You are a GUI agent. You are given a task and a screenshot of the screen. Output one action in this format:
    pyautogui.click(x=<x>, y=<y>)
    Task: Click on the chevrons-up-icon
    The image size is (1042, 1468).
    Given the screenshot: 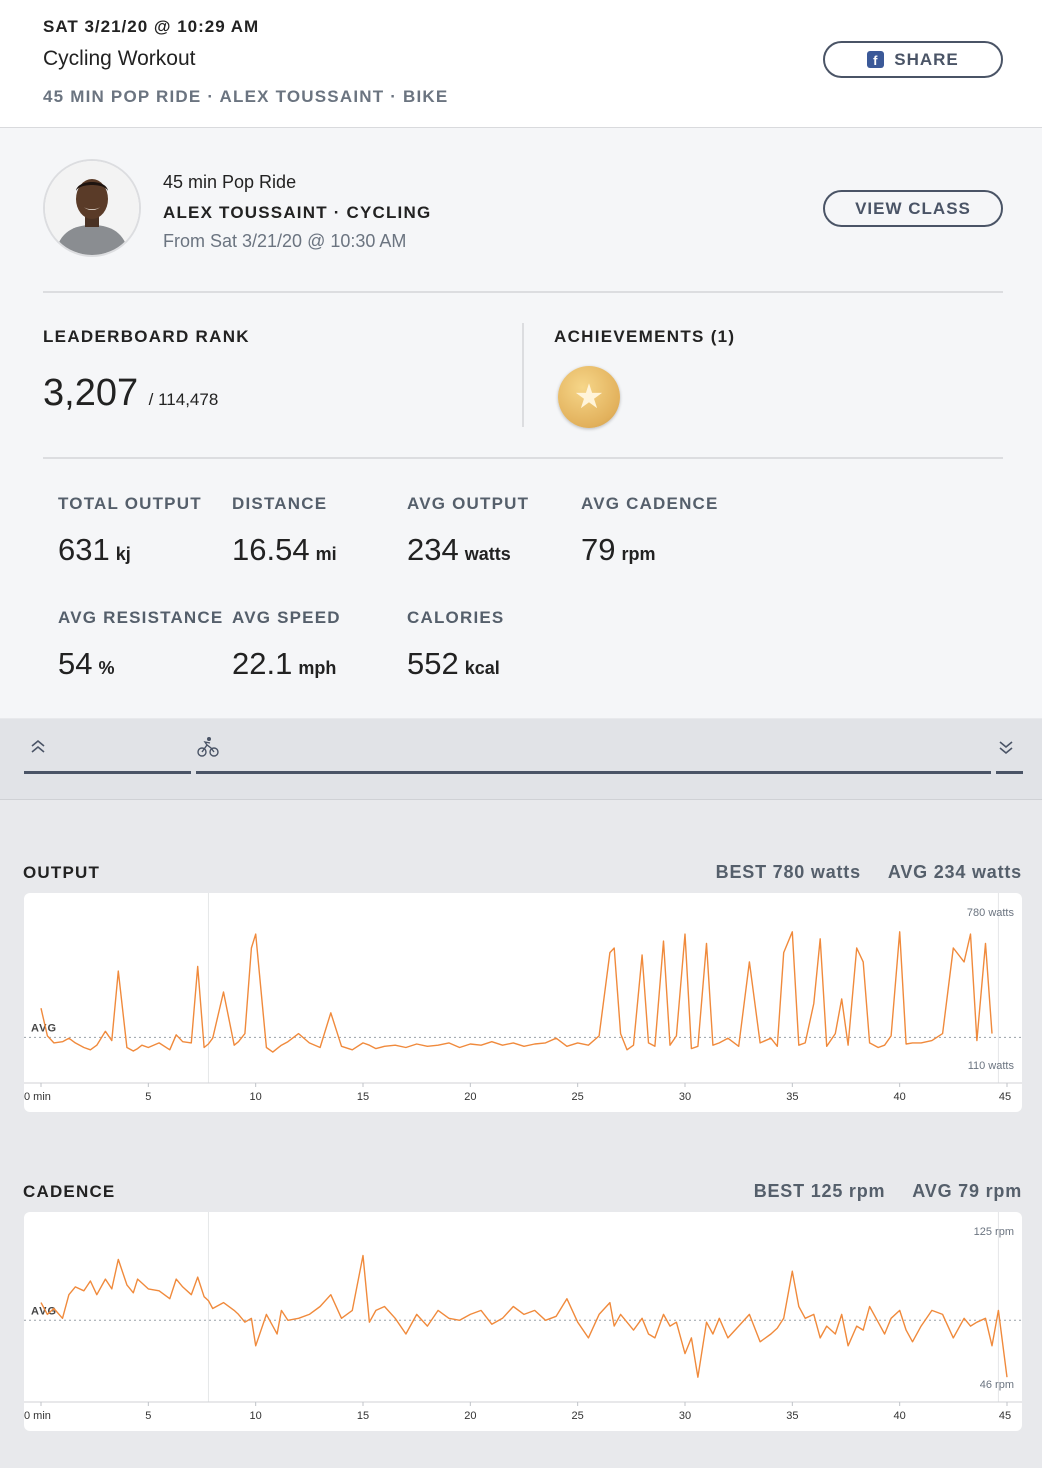 What is the action you would take?
    pyautogui.click(x=38, y=749)
    